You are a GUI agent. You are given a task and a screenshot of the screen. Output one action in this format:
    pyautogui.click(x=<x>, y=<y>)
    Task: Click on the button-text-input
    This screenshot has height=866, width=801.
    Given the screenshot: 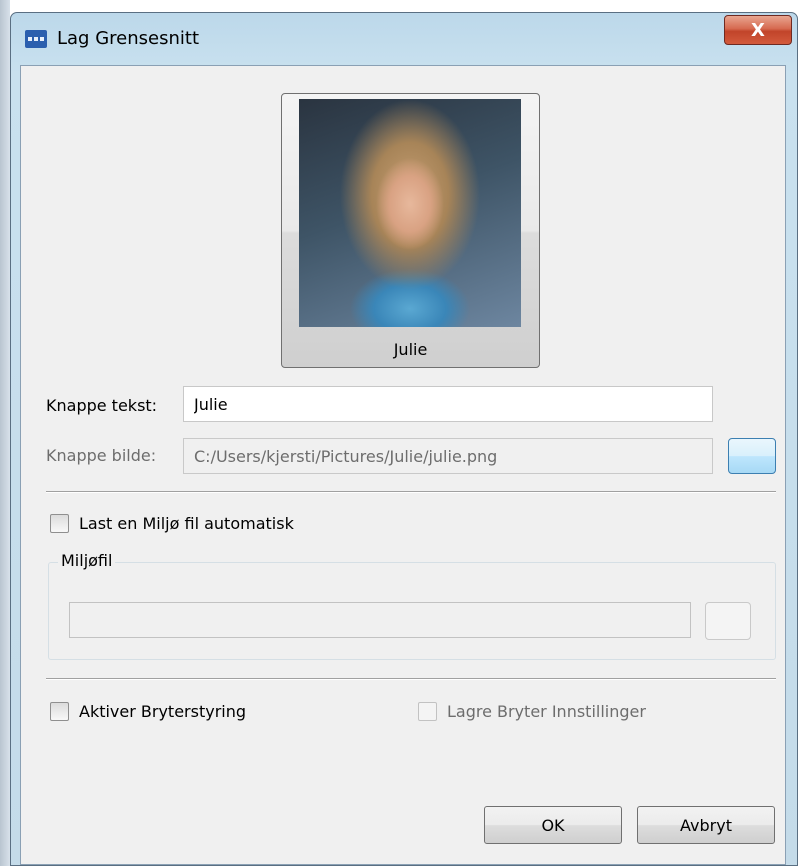 What is the action you would take?
    pyautogui.click(x=448, y=404)
    